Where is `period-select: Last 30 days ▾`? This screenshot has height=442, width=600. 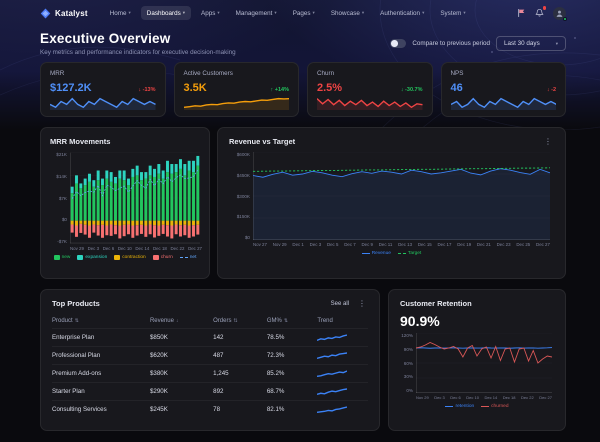
period-select: Last 30 days ▾ is located at coordinates (531, 43).